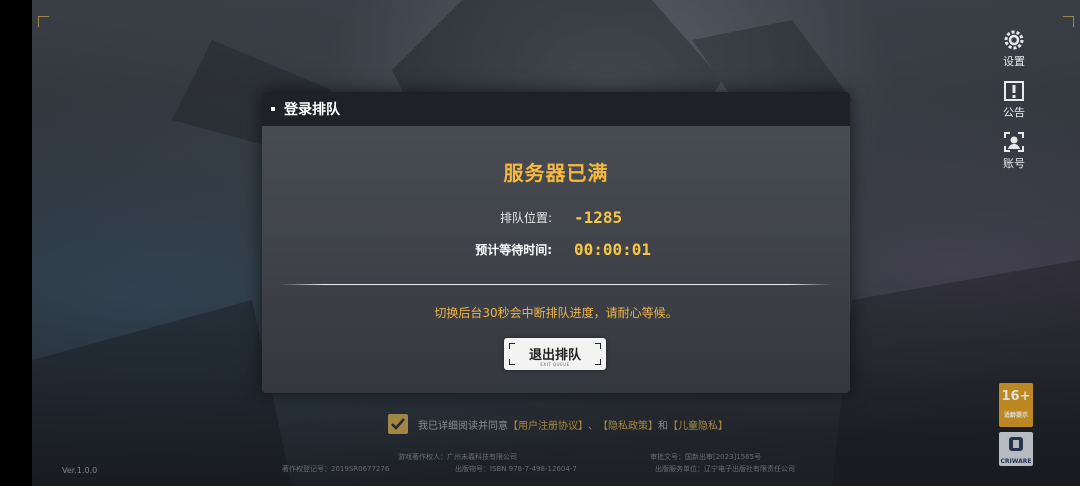 This screenshot has height=486, width=1080. Describe the element at coordinates (1014, 61) in the screenshot. I see `settings-label: 设置` at that location.